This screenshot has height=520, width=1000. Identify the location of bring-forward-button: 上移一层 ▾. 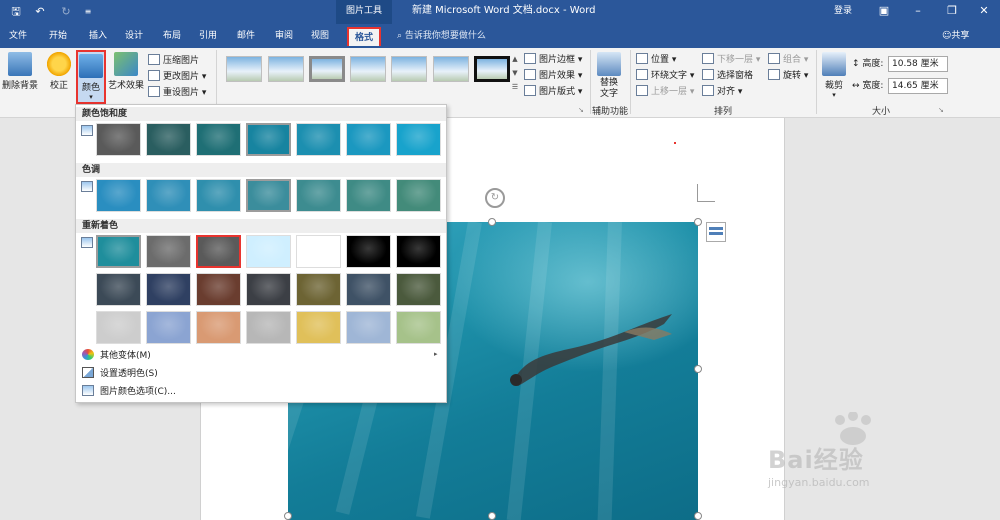
(665, 92).